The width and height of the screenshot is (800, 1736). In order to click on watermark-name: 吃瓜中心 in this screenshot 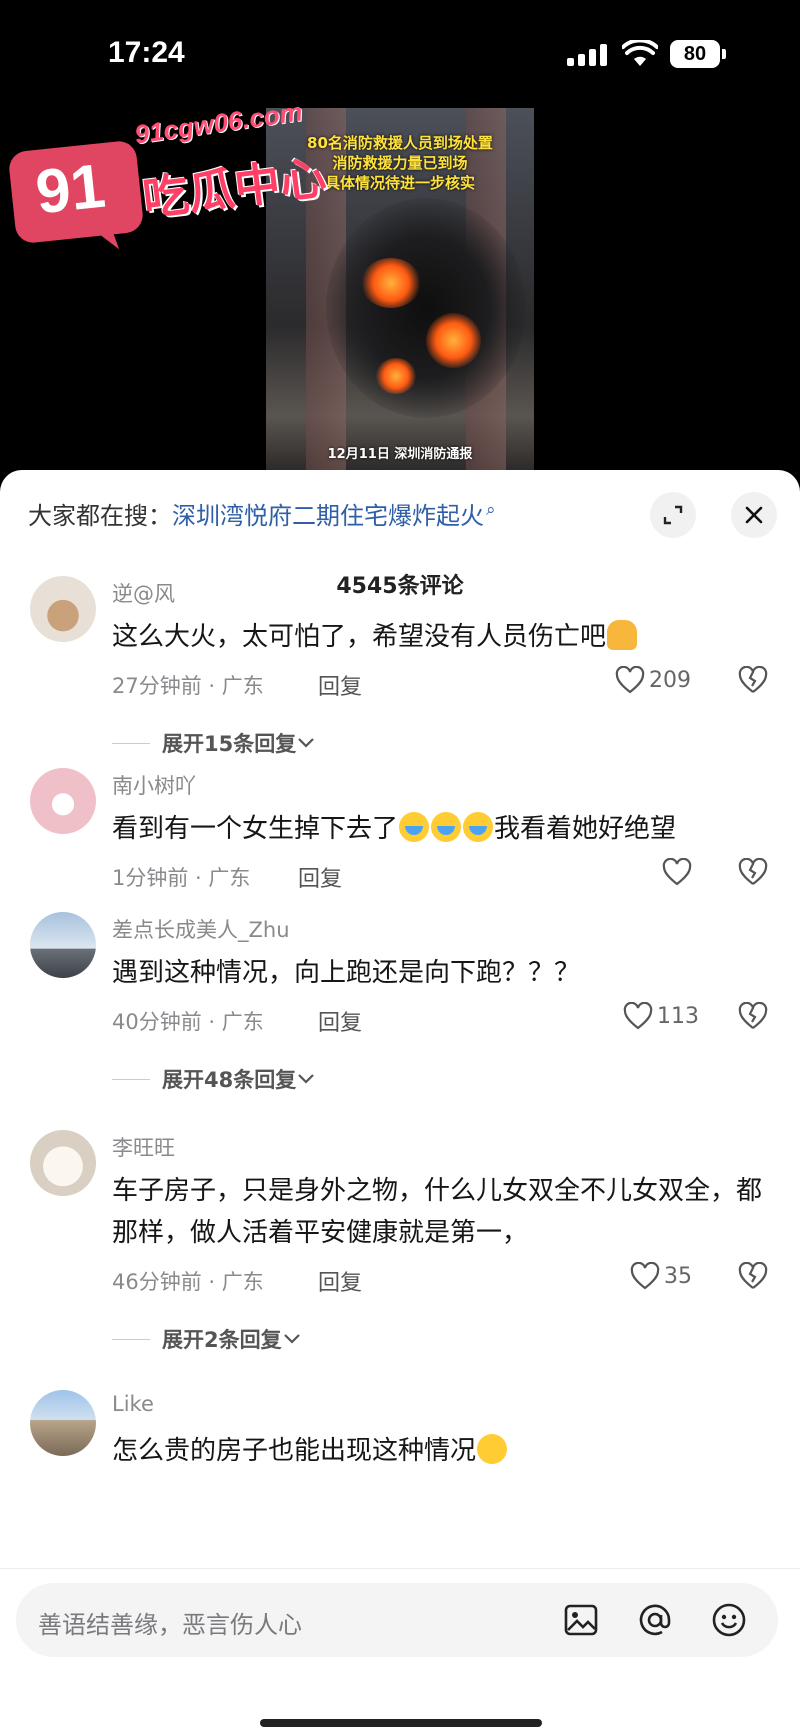, I will do `click(234, 187)`.